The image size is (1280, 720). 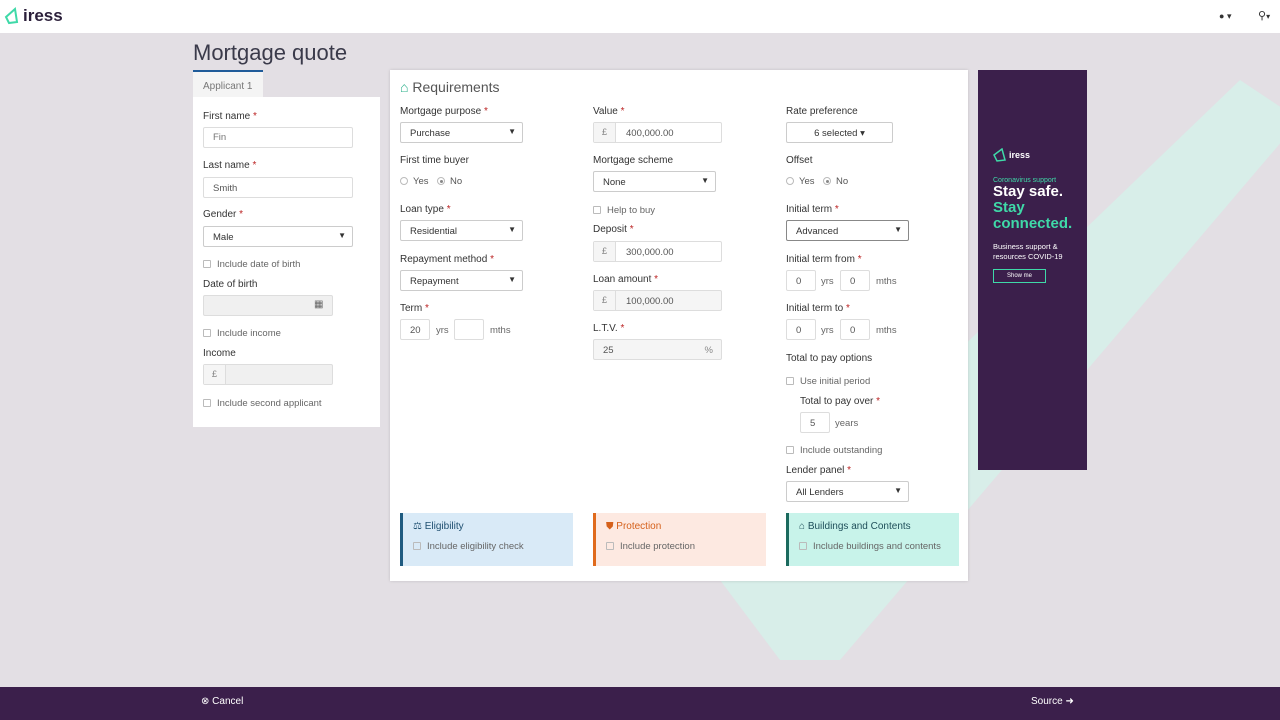 I want to click on term-mths-unit: mths, so click(x=500, y=330).